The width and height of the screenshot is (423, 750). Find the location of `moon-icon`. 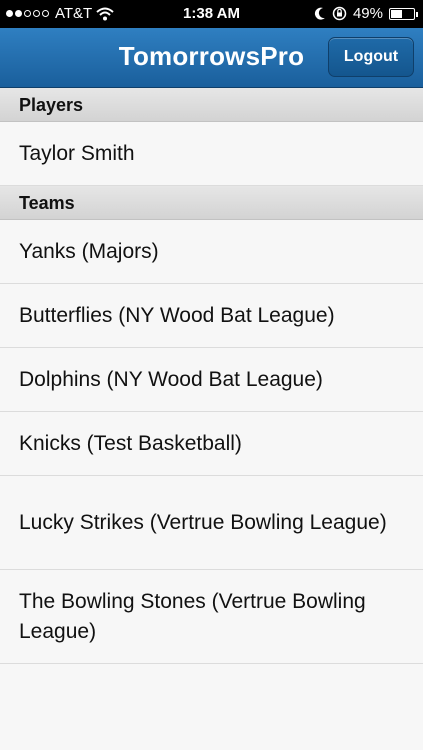

moon-icon is located at coordinates (319, 13).